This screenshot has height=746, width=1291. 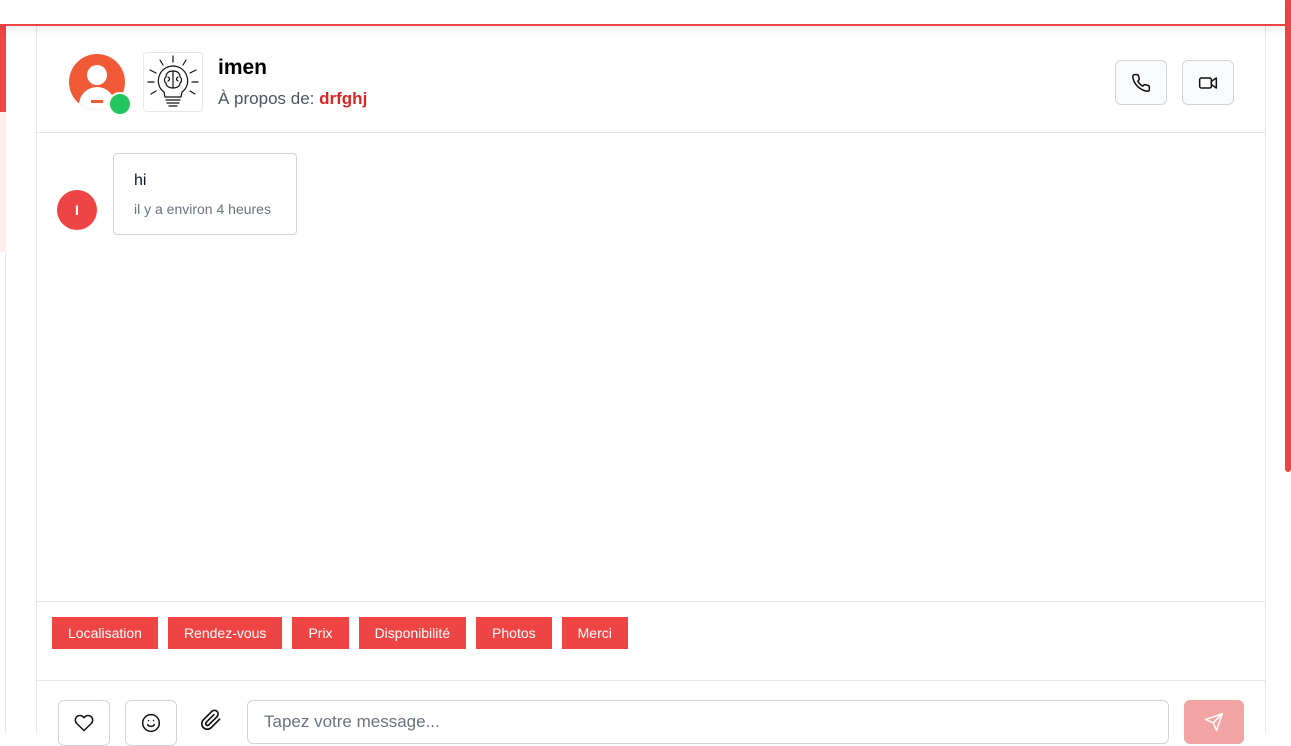 I want to click on online-status-dot, so click(x=120, y=104).